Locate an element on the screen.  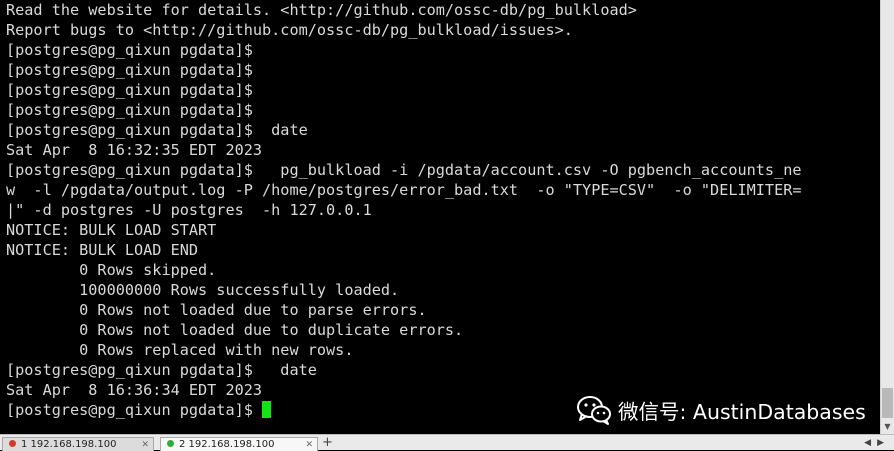
terminal-line: NOTICE: BULK LOAD END is located at coordinates (102, 250).